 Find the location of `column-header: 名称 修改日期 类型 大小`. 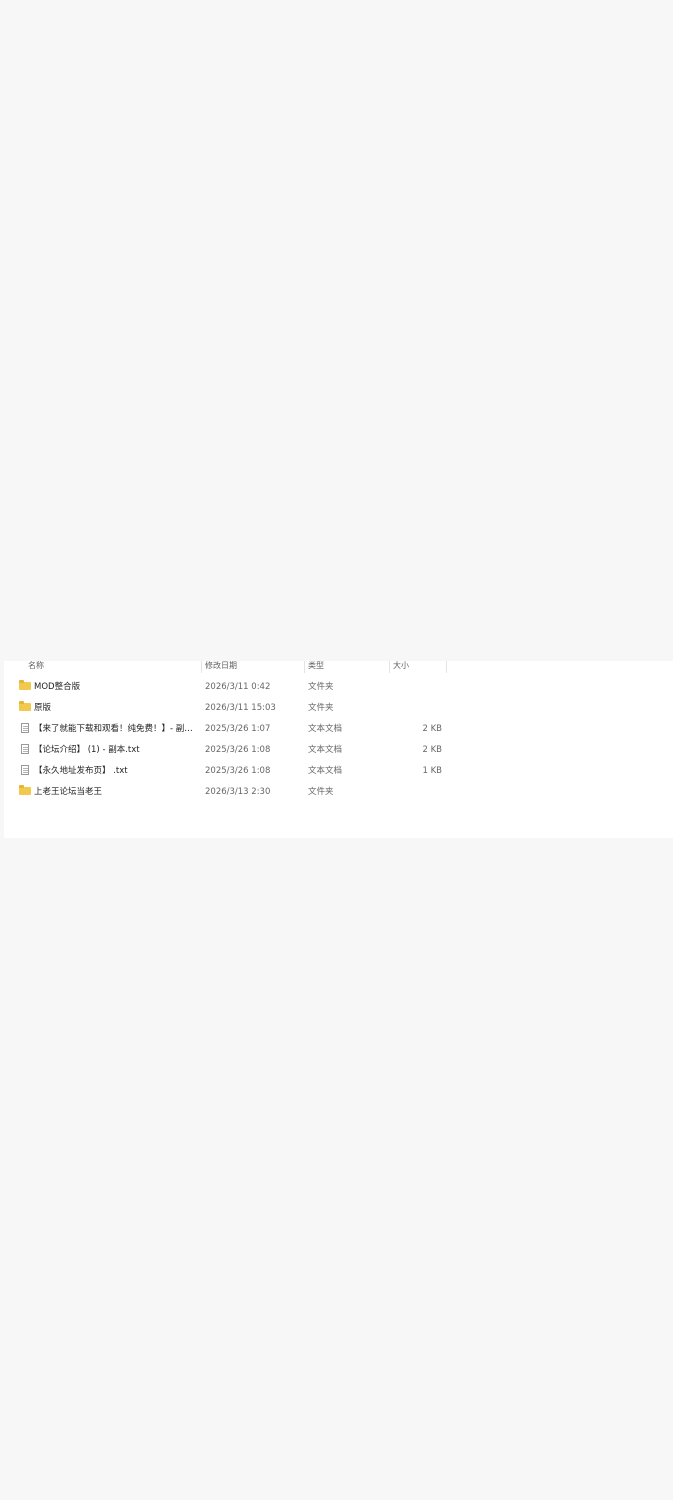

column-header: 名称 修改日期 类型 大小 is located at coordinates (338, 668).